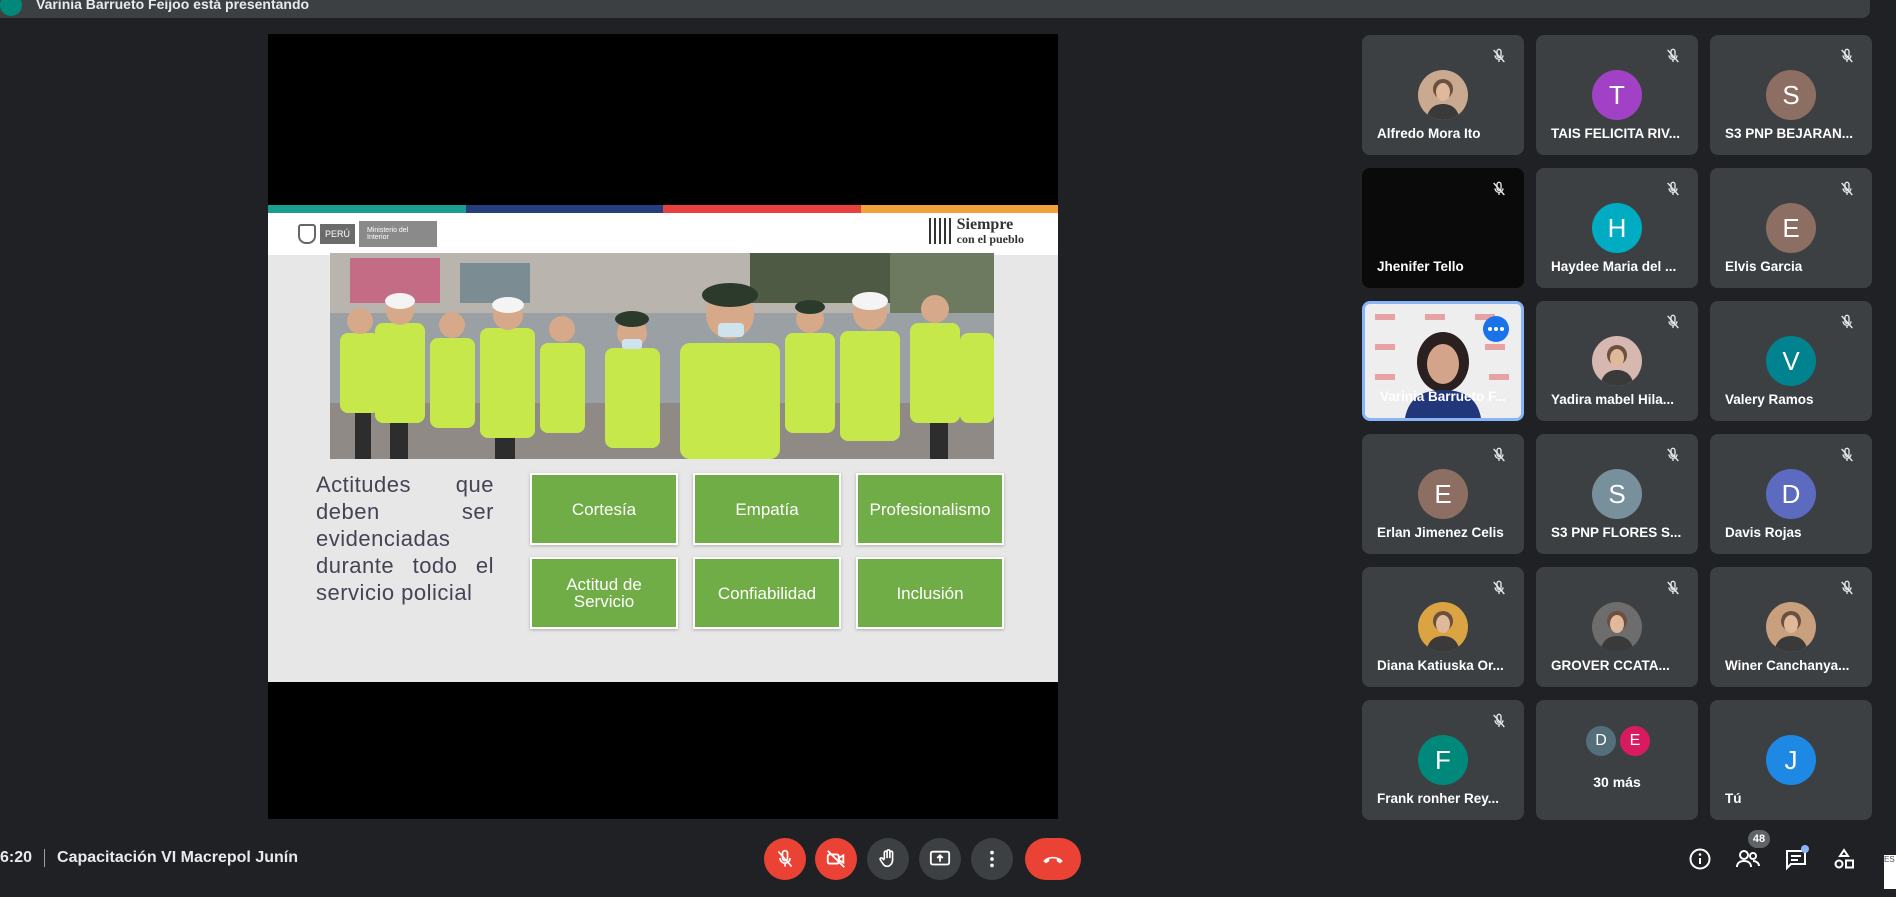 The height and width of the screenshot is (897, 1896). I want to click on avatar: F, so click(1443, 760).